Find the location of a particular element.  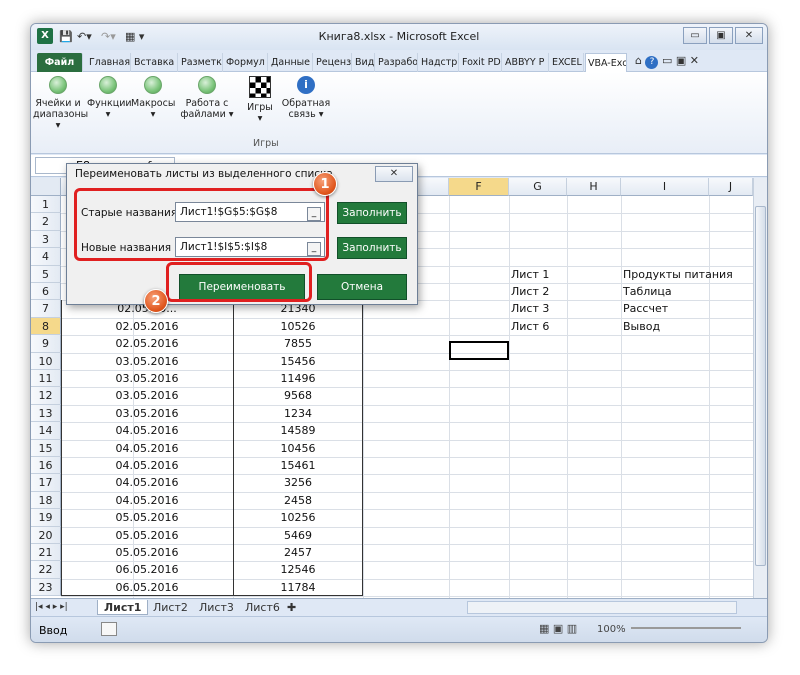

functions-button: Функции ▾ is located at coordinates (109, 98).